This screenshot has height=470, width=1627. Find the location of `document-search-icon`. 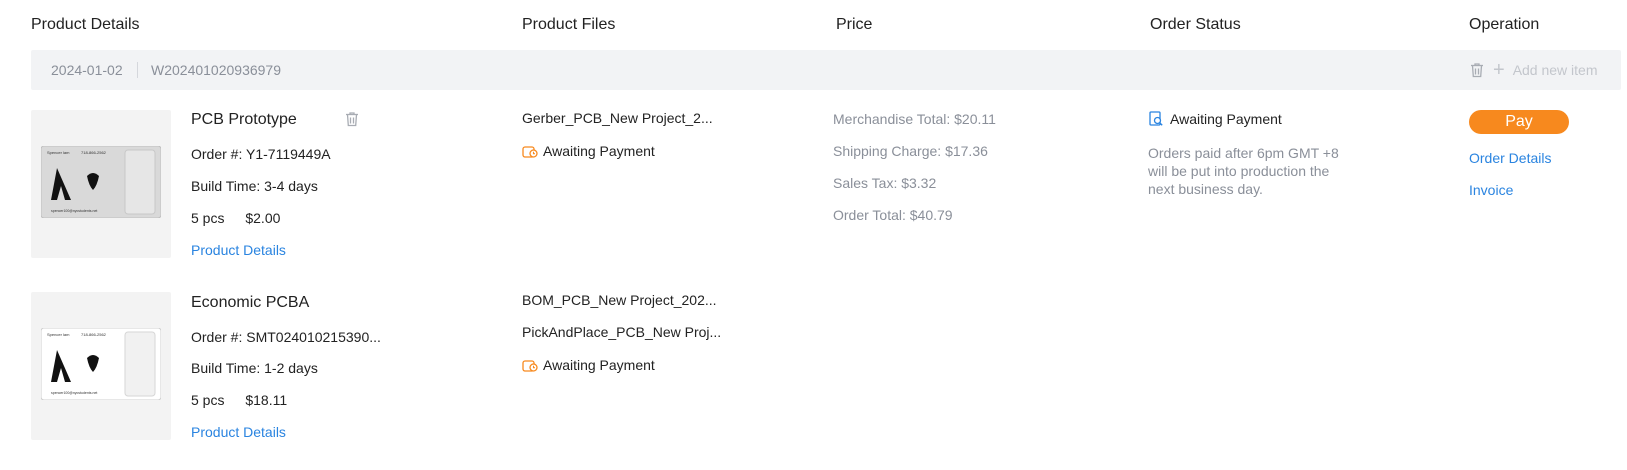

document-search-icon is located at coordinates (1156, 118).